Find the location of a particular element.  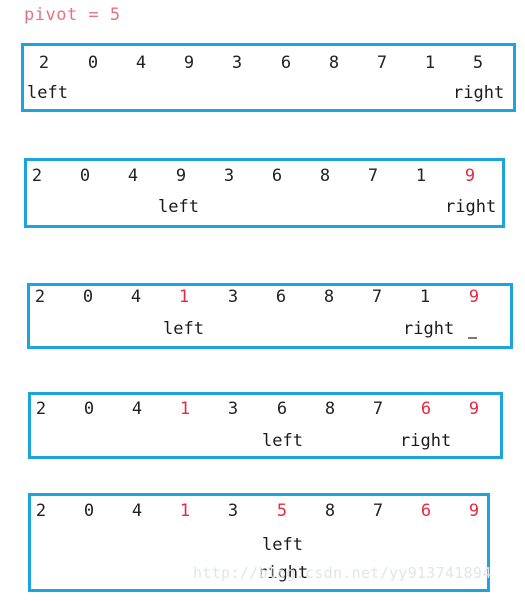

pointer-tick-mark is located at coordinates (472, 338).